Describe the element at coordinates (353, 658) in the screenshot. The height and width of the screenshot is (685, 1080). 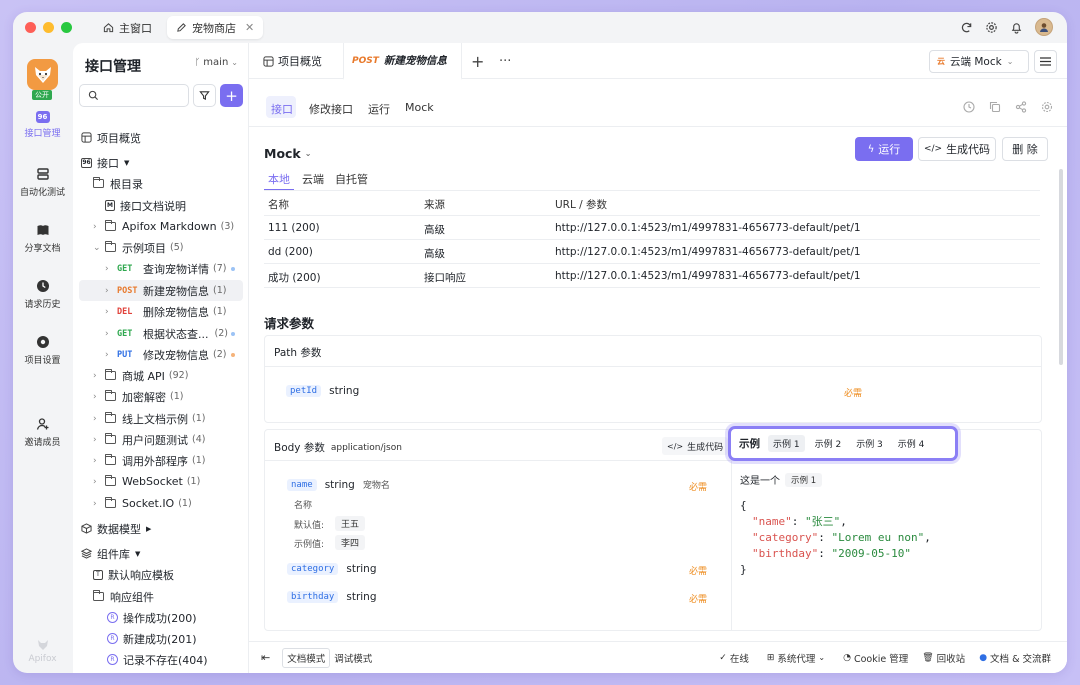
I see `debug-mode-button: 调试模式` at that location.